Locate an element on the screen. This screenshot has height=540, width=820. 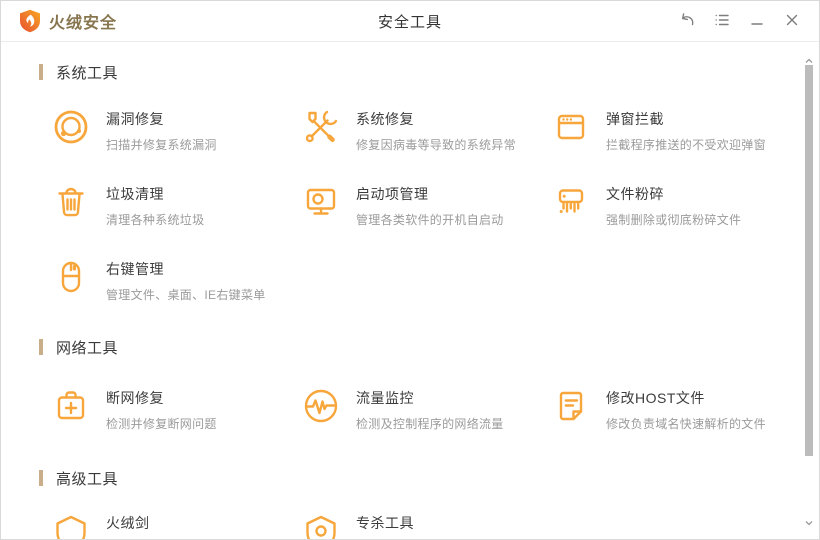
tool-title: 流量监控 is located at coordinates (385, 398).